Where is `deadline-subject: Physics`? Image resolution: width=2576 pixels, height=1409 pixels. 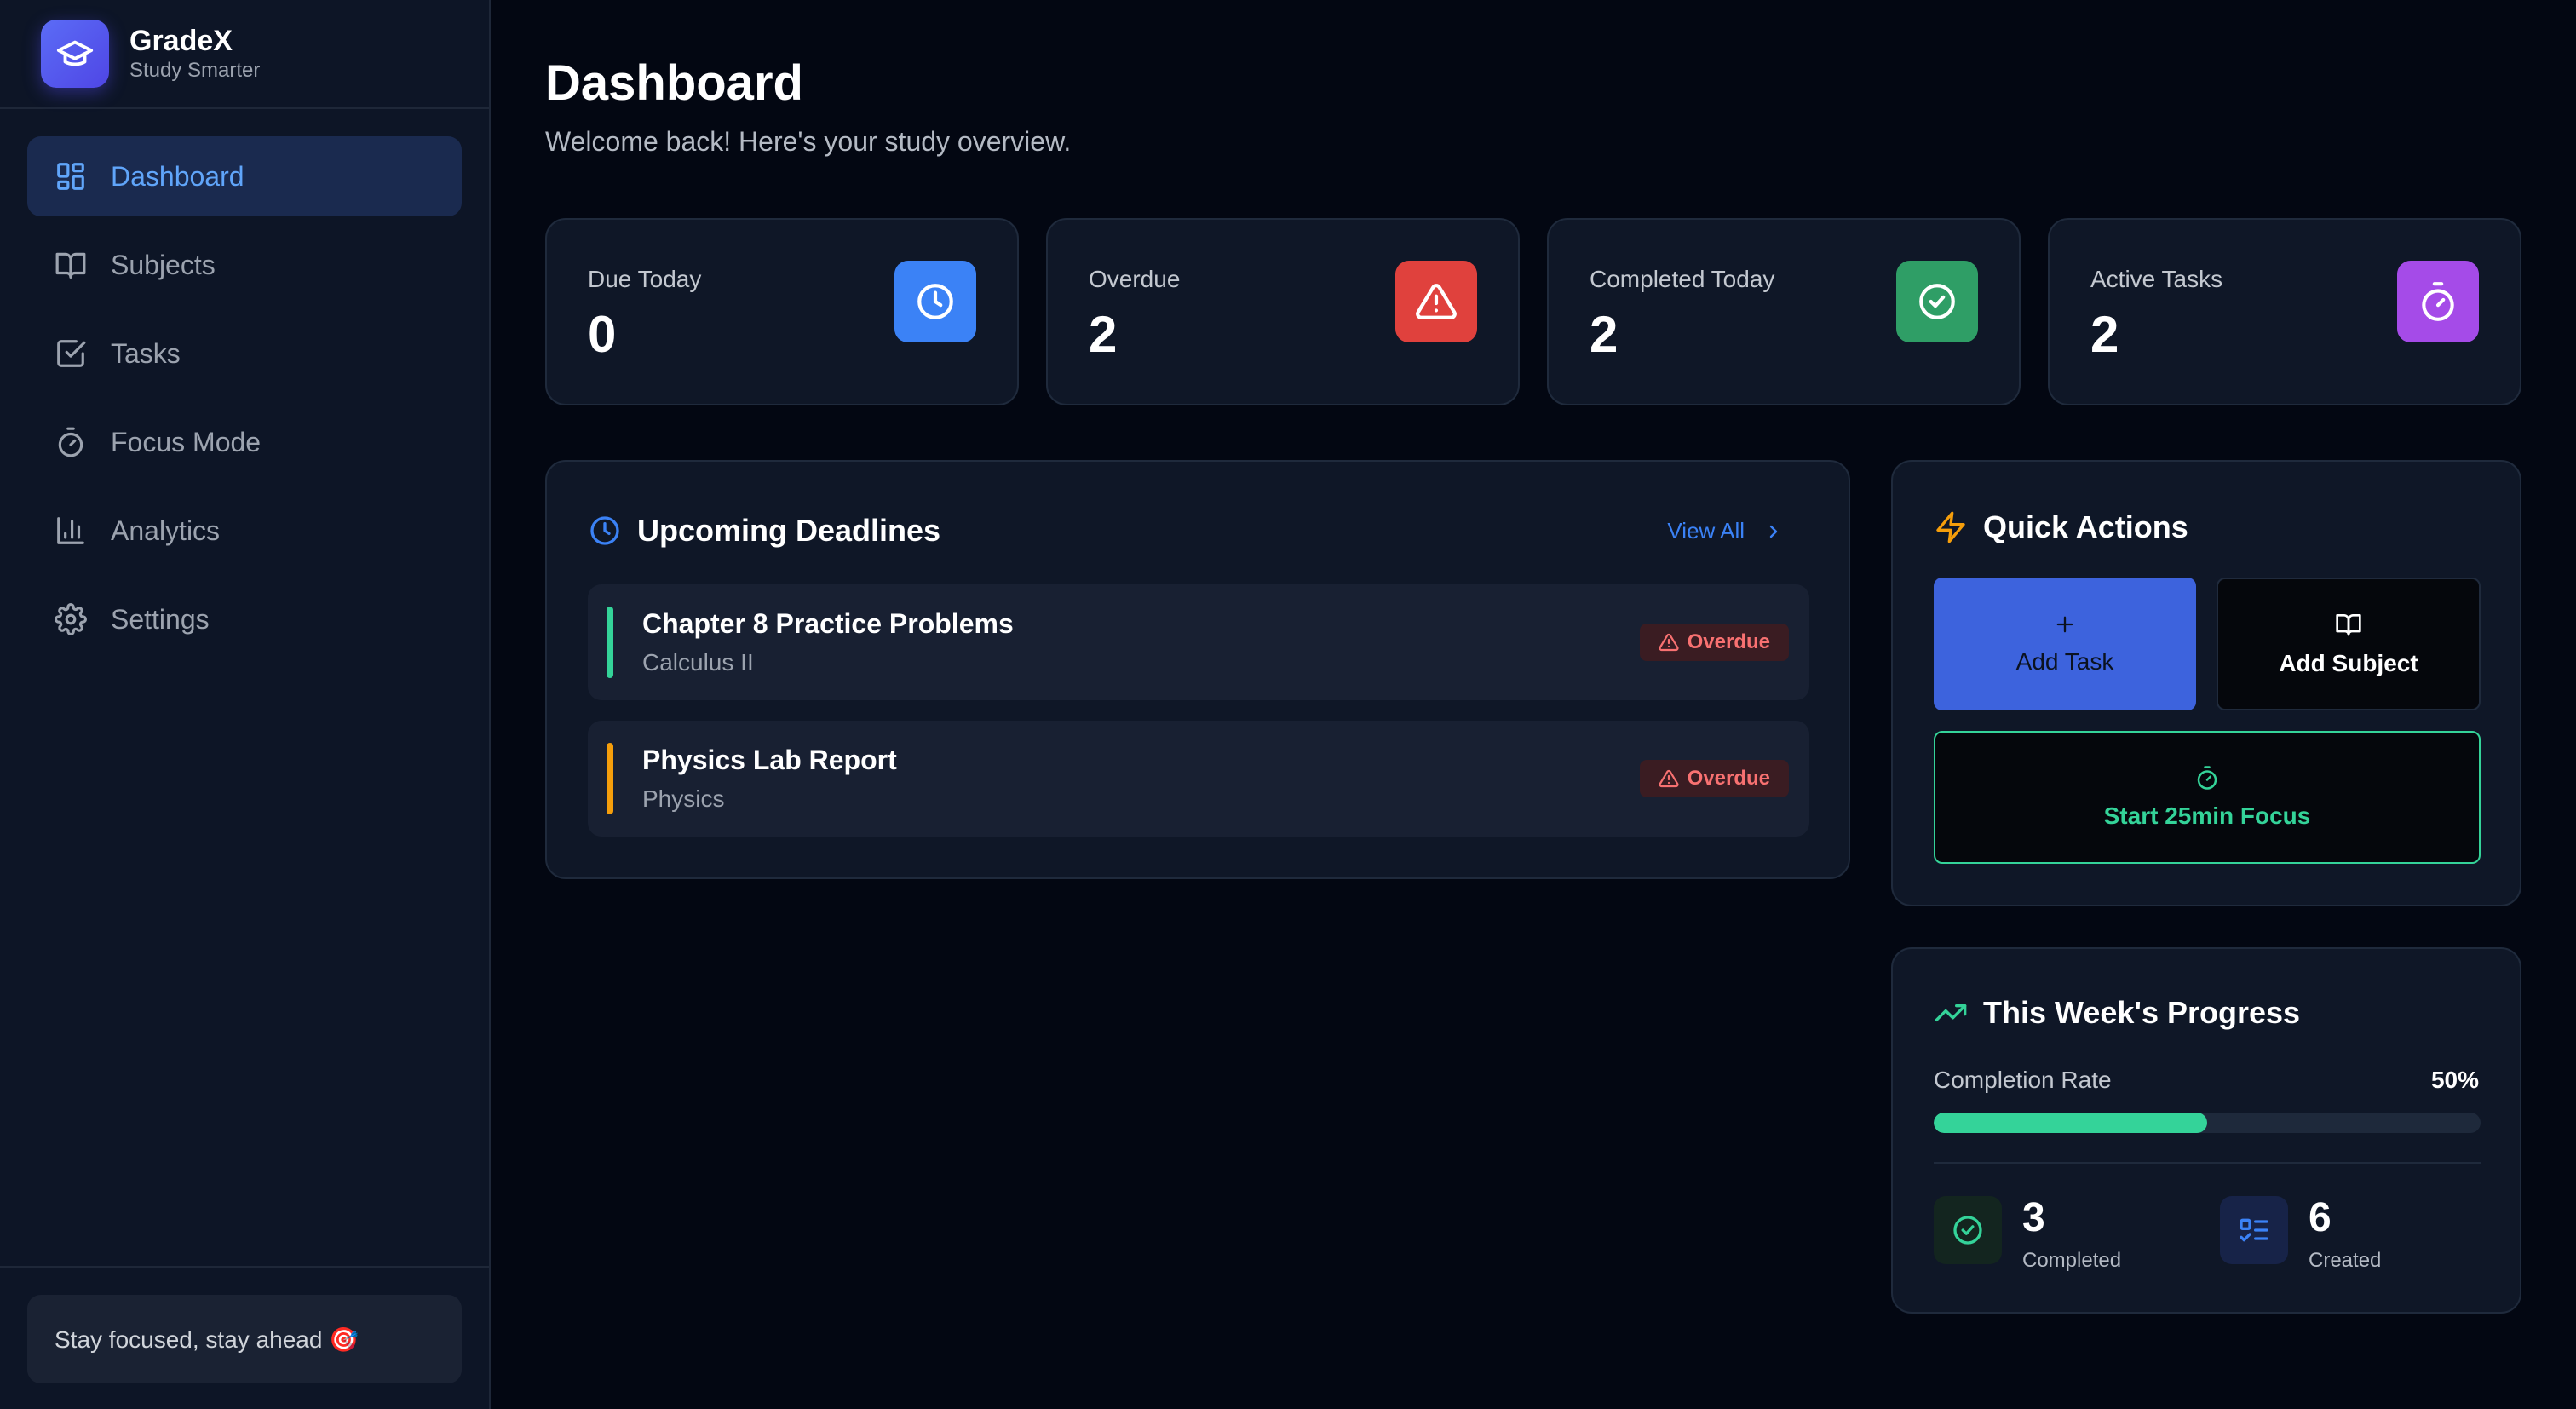 deadline-subject: Physics is located at coordinates (684, 798).